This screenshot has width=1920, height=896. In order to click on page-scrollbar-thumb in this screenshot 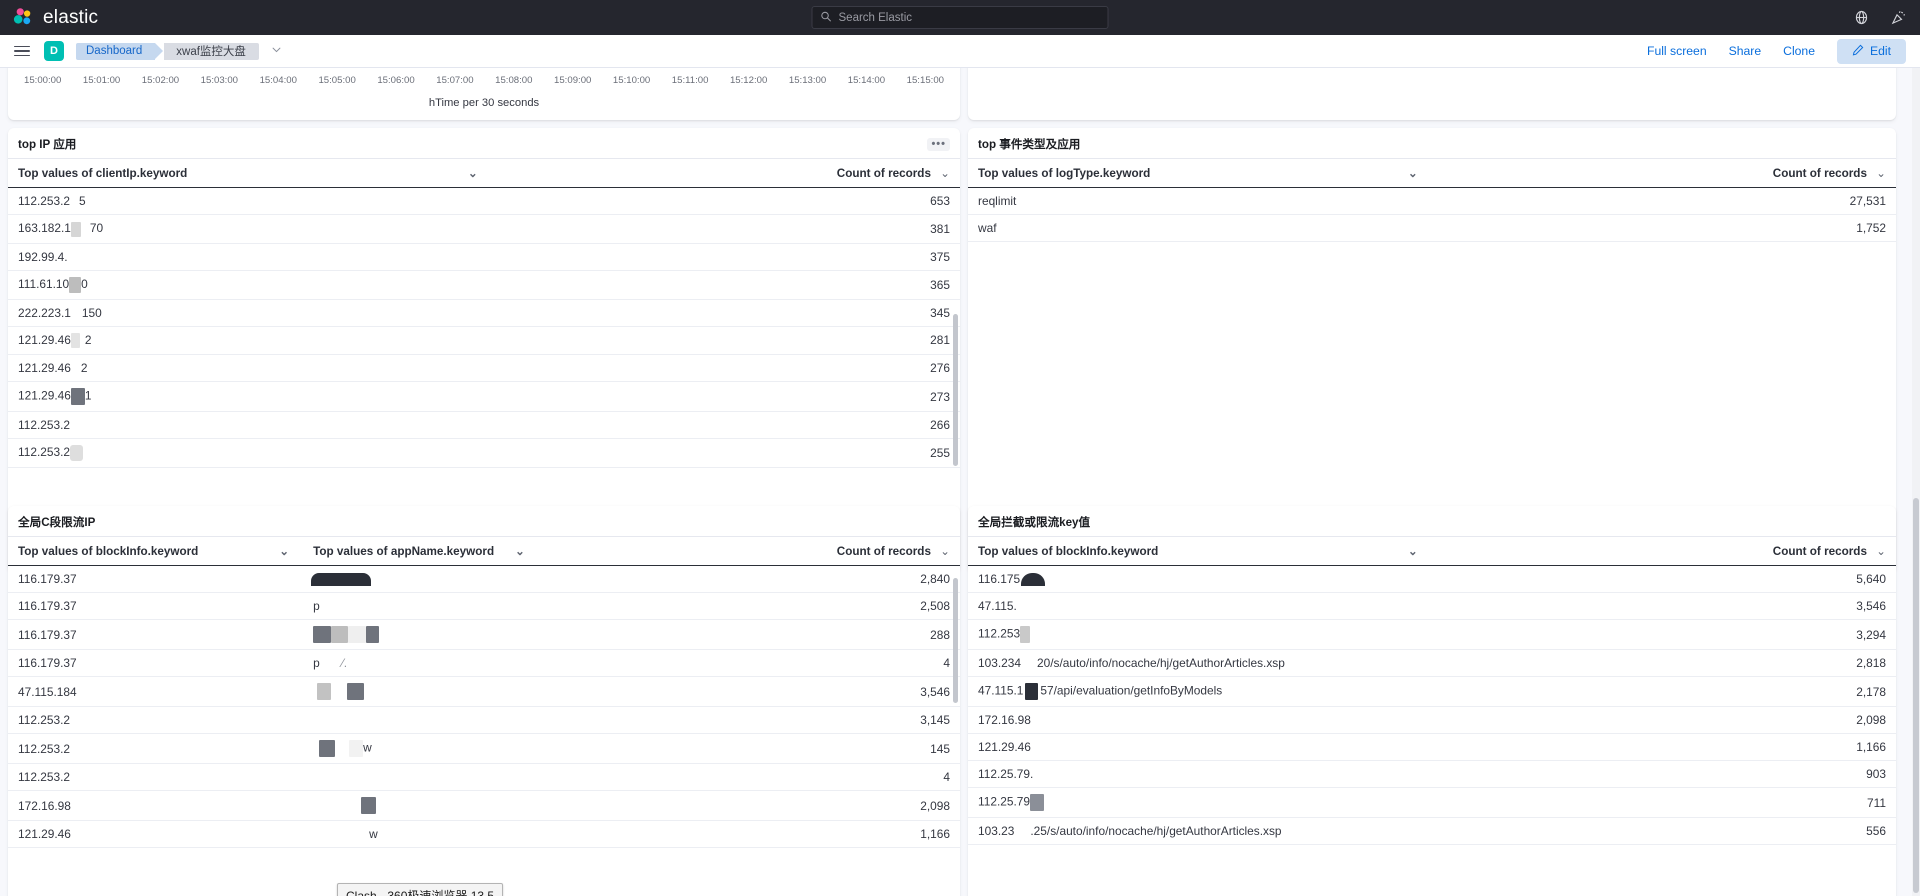, I will do `click(1916, 695)`.